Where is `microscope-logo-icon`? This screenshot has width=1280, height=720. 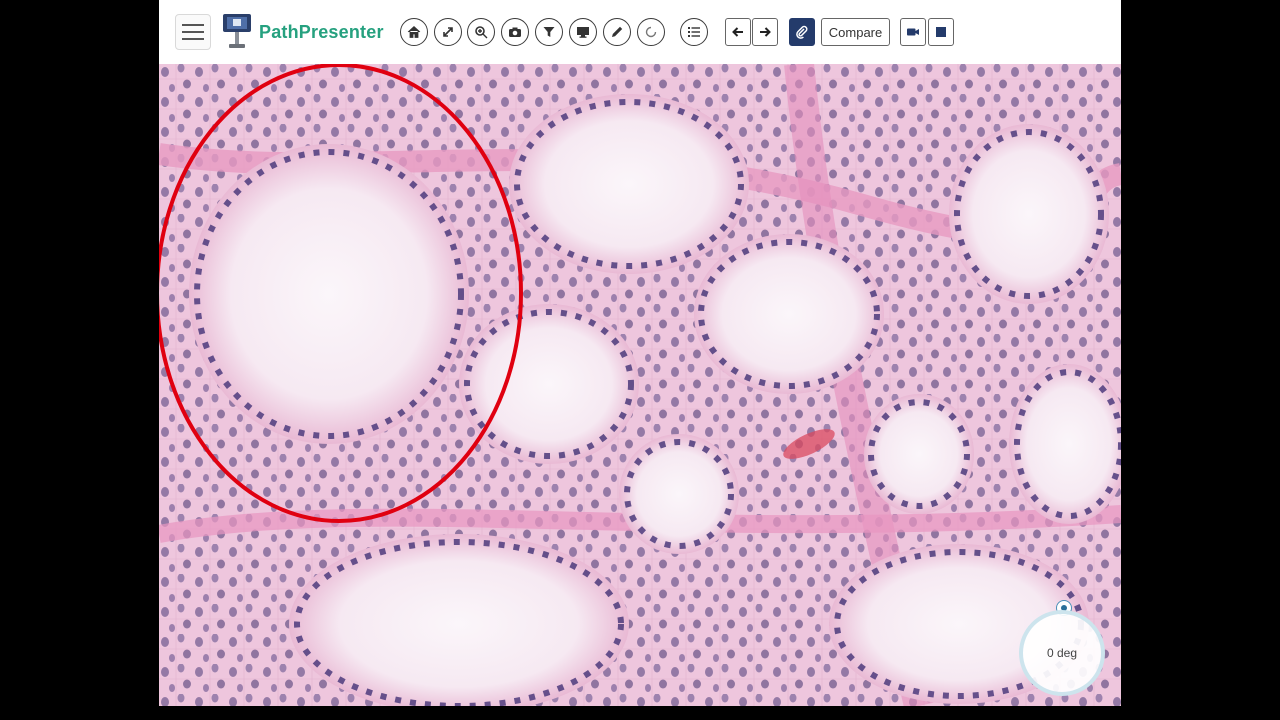 microscope-logo-icon is located at coordinates (237, 31).